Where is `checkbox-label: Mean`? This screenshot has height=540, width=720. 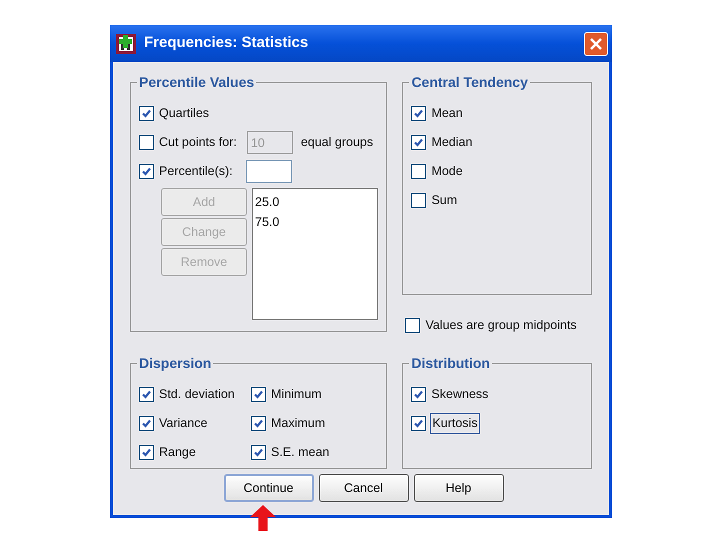
checkbox-label: Mean is located at coordinates (447, 113).